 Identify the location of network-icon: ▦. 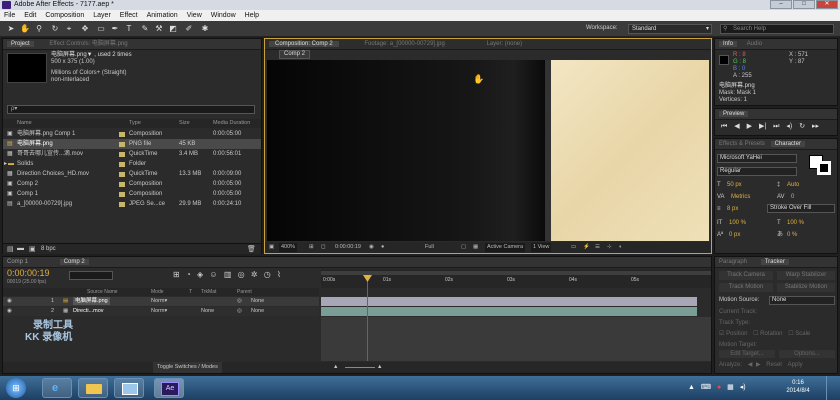
(730, 387).